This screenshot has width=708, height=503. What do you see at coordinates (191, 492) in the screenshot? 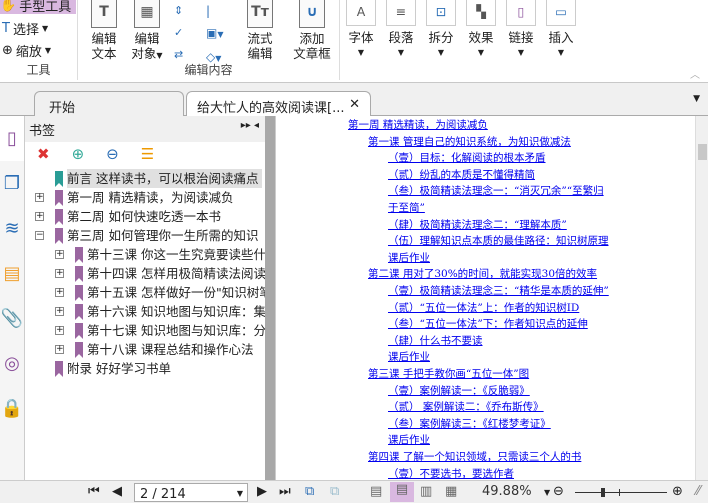
I see `page-number-input: 2 / 214 ▼` at bounding box center [191, 492].